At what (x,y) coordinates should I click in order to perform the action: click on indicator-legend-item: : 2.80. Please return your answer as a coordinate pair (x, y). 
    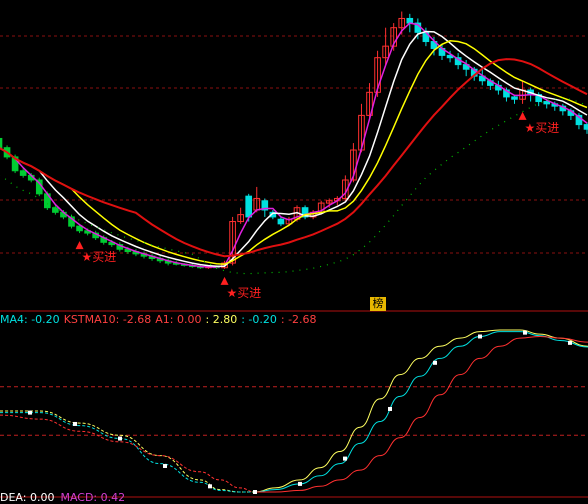
    Looking at the image, I should click on (221, 319).